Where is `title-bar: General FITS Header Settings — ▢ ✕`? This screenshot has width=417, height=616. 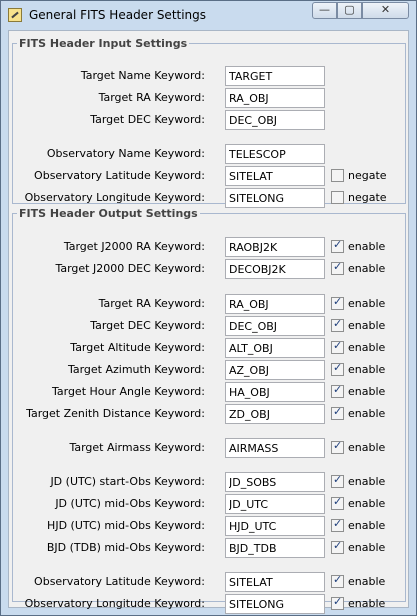
title-bar: General FITS Header Settings — ▢ ✕ is located at coordinates (208, 15).